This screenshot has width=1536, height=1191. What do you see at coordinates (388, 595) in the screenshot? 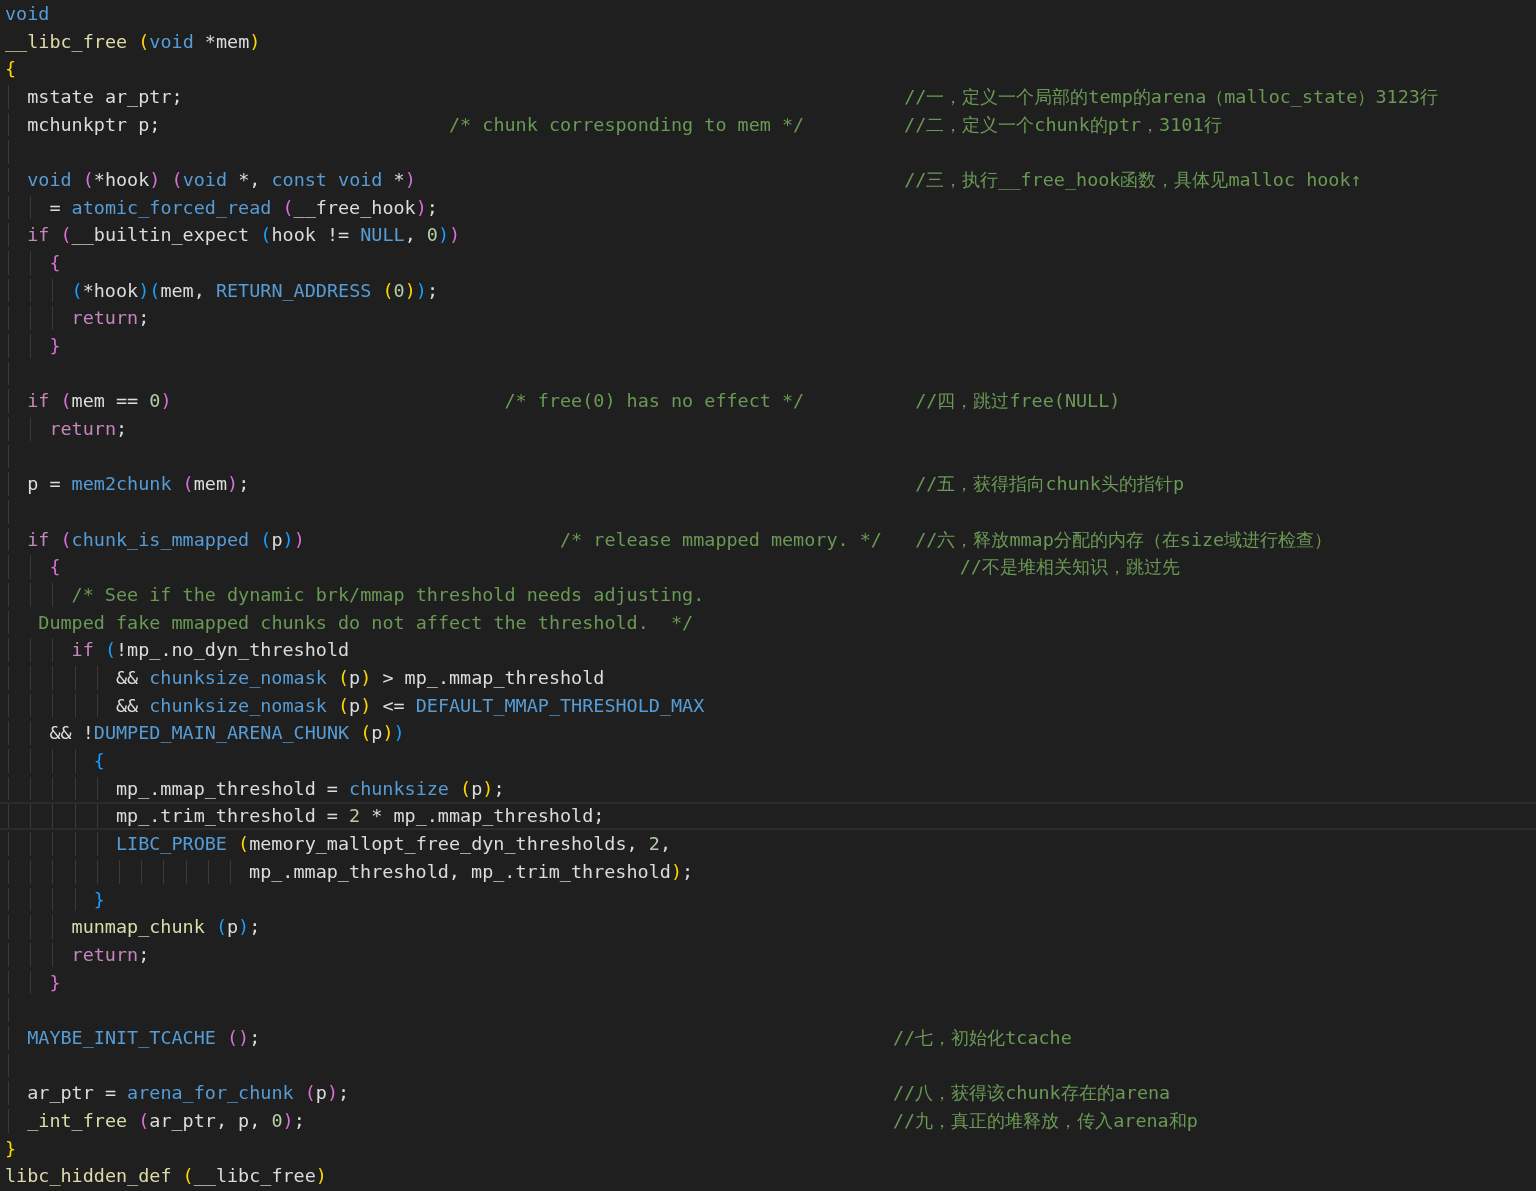
I see `code-line: /* See if the dynamic brk/mmap threshold needs adjusting.` at bounding box center [388, 595].